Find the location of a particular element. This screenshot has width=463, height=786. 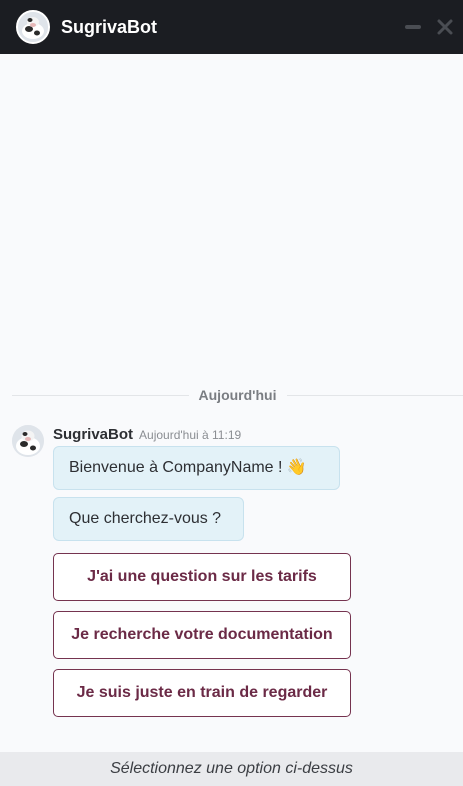

option-button-pricing: J'ai une question sur les tarifs is located at coordinates (202, 577).